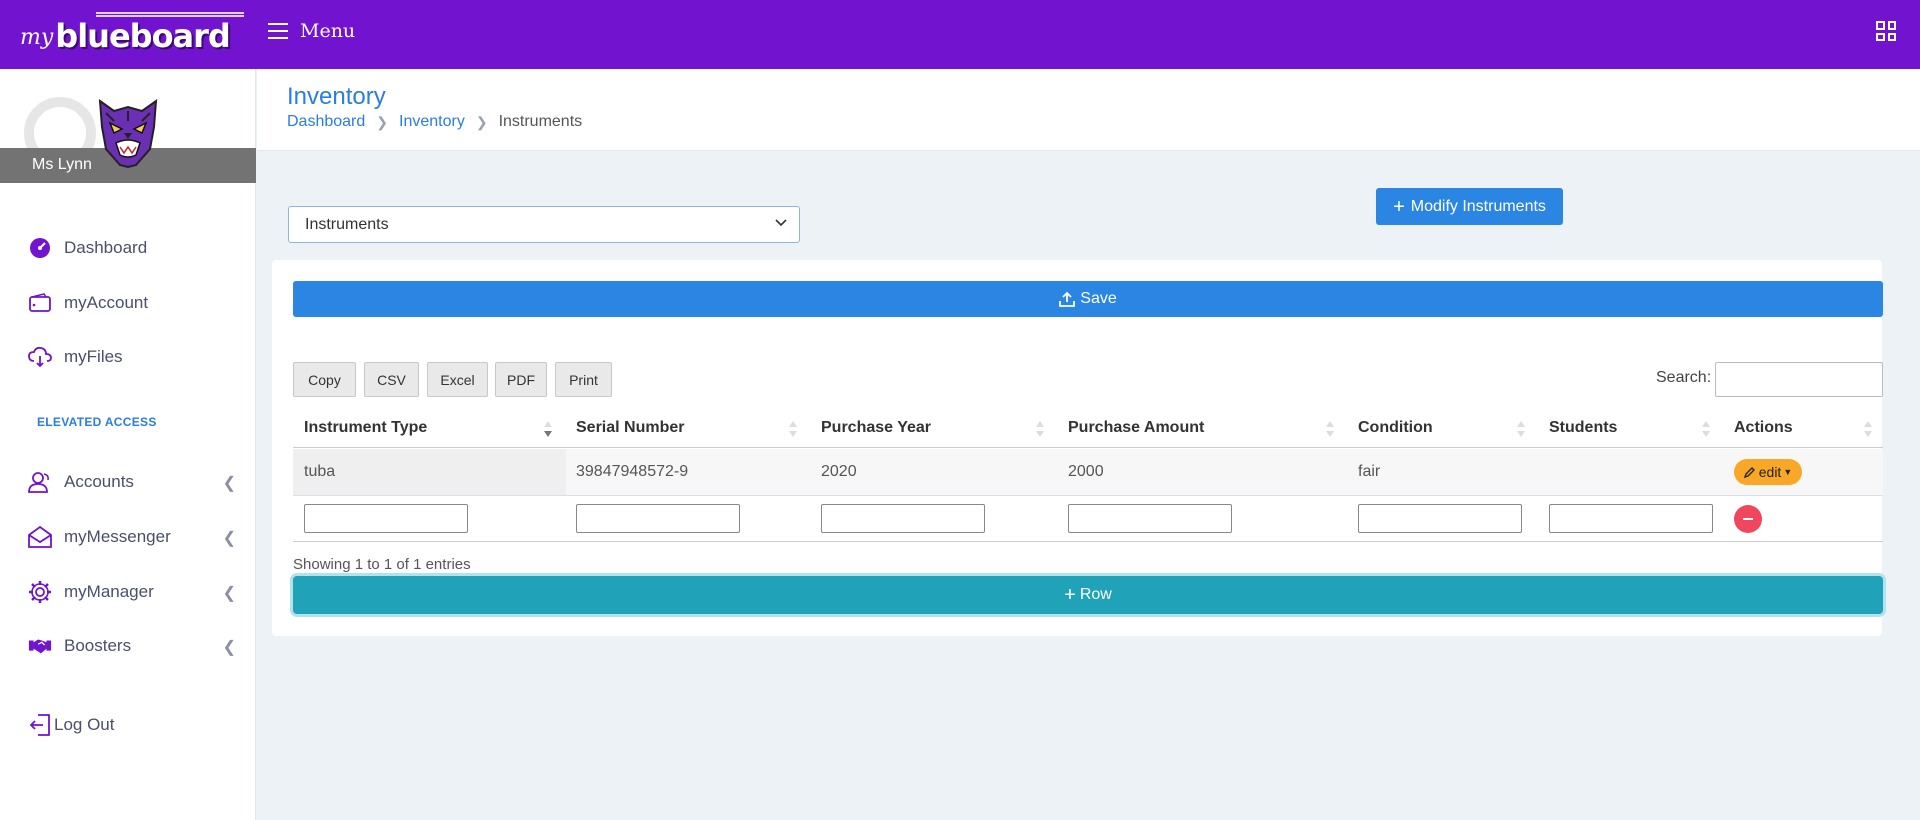 The width and height of the screenshot is (1920, 820). What do you see at coordinates (1369, 471) in the screenshot?
I see `cell-condition: fair` at bounding box center [1369, 471].